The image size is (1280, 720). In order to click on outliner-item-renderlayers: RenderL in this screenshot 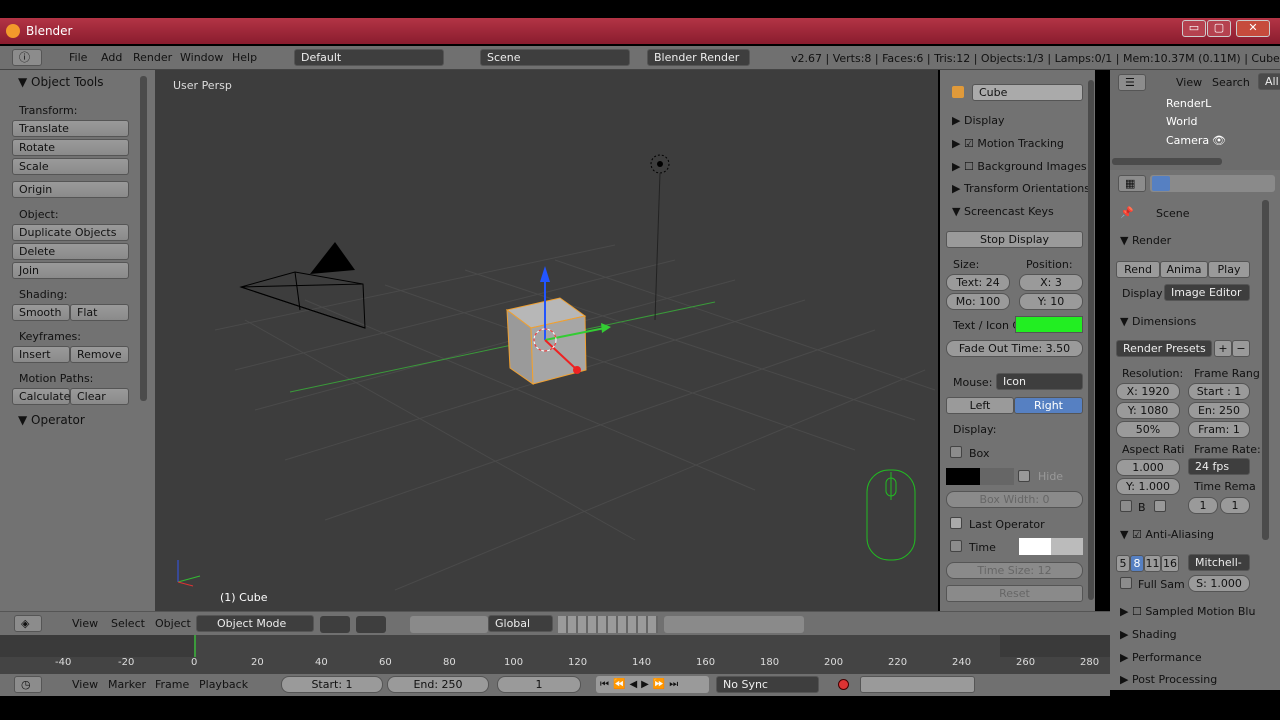, I will do `click(1188, 103)`.